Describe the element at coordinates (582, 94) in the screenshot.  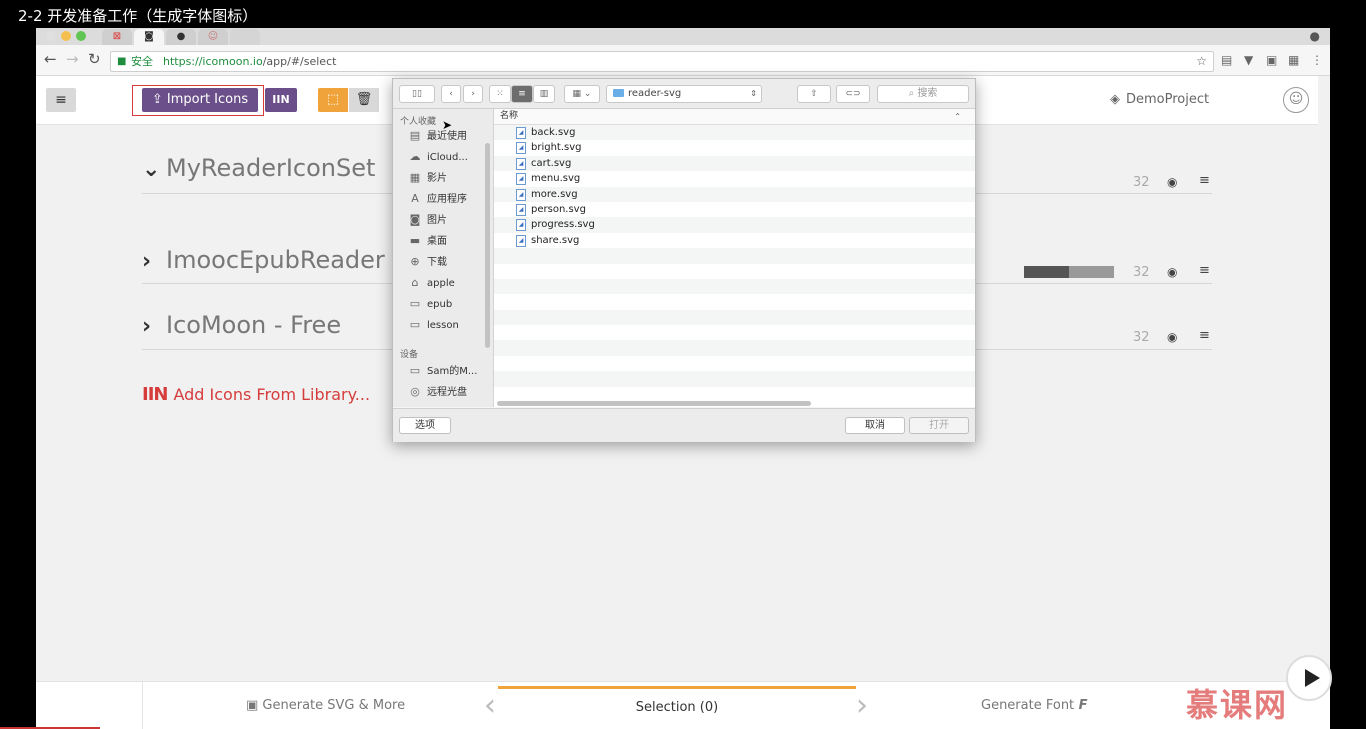
I see `arrange-icon: ▦ ⌄` at that location.